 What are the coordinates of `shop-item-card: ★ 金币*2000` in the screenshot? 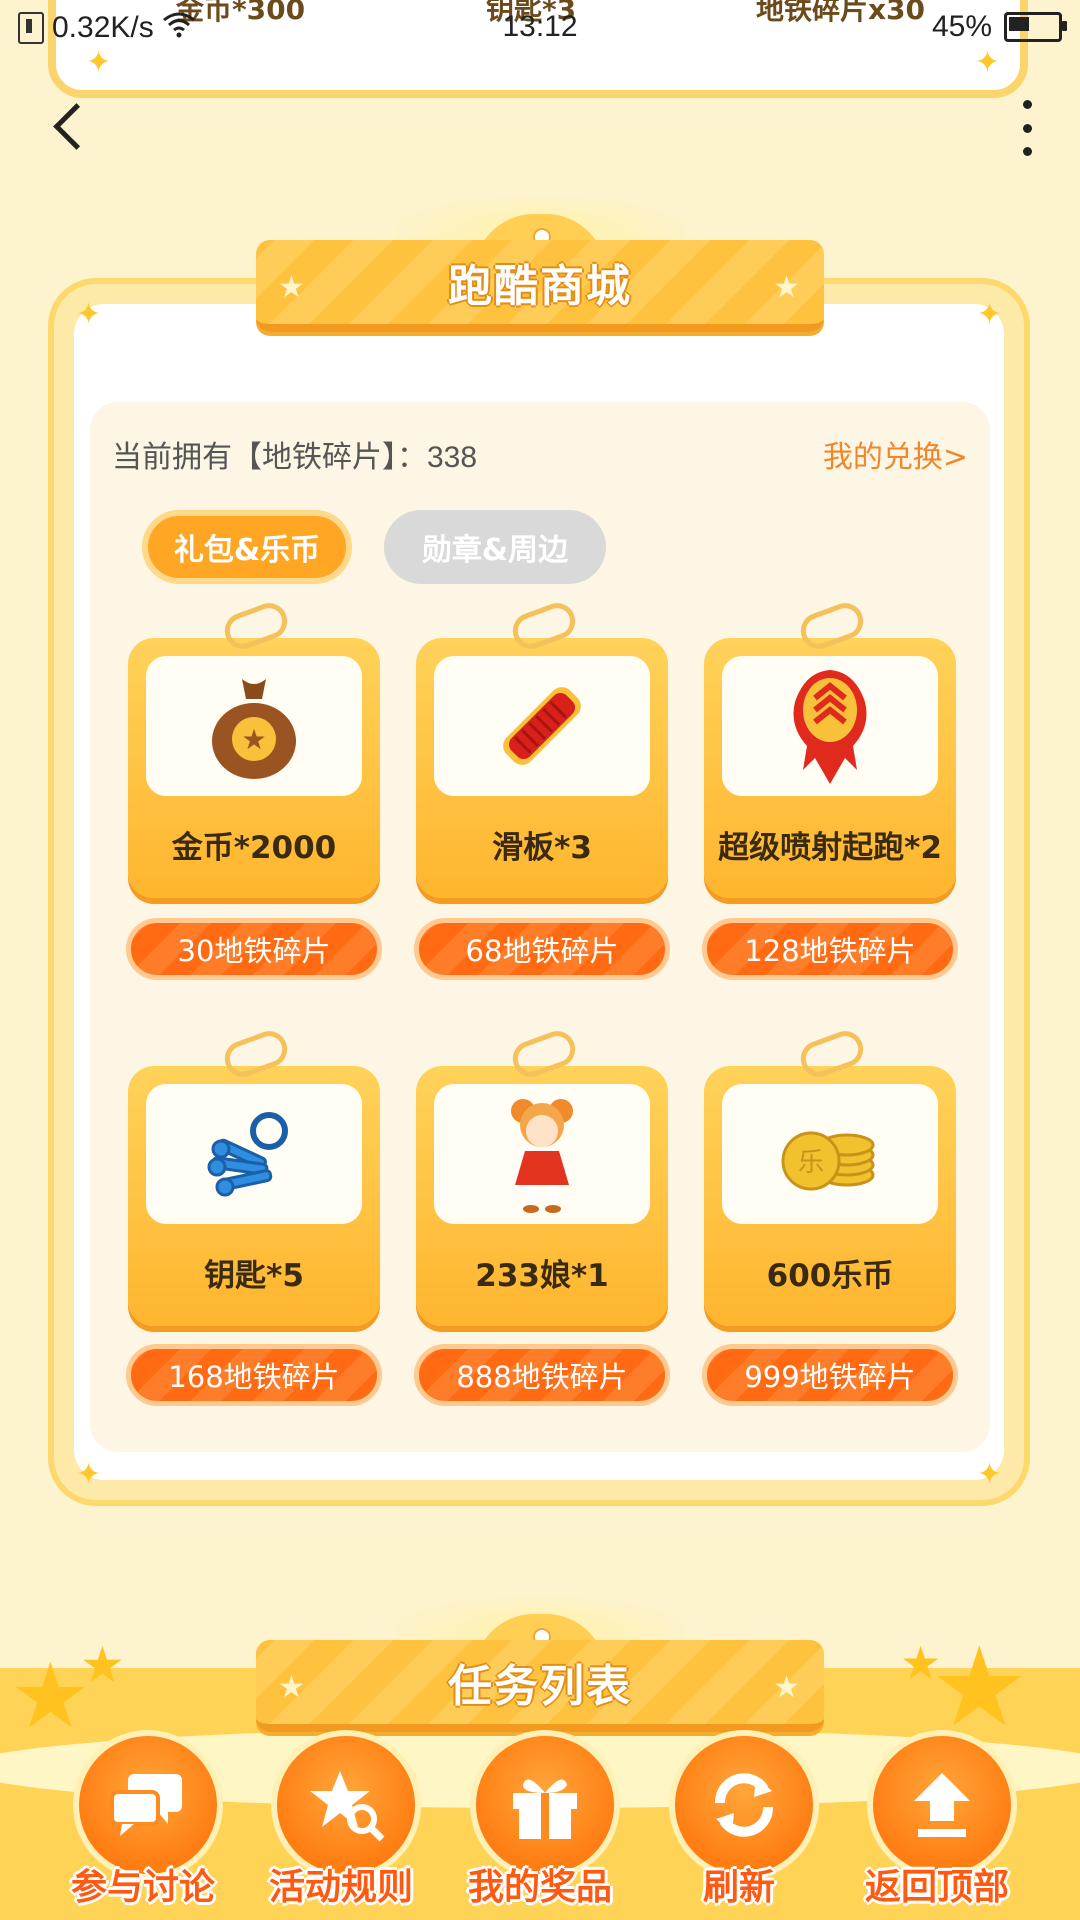 It's located at (254, 748).